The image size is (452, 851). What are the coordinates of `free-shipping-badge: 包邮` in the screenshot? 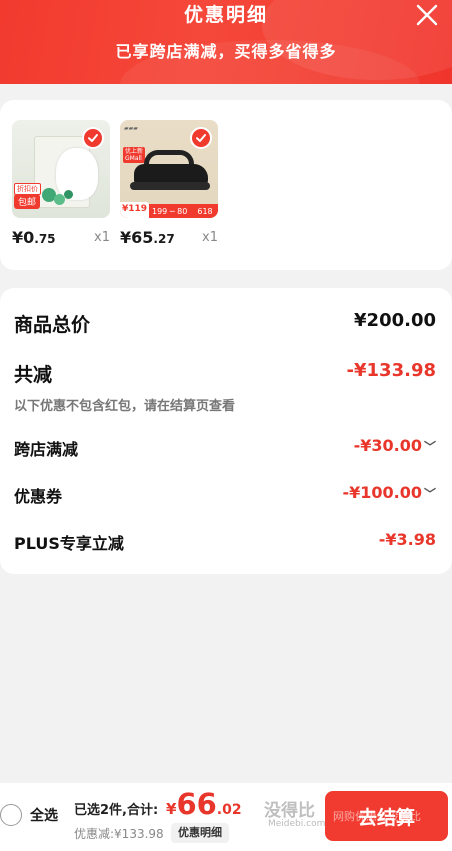 It's located at (27, 201).